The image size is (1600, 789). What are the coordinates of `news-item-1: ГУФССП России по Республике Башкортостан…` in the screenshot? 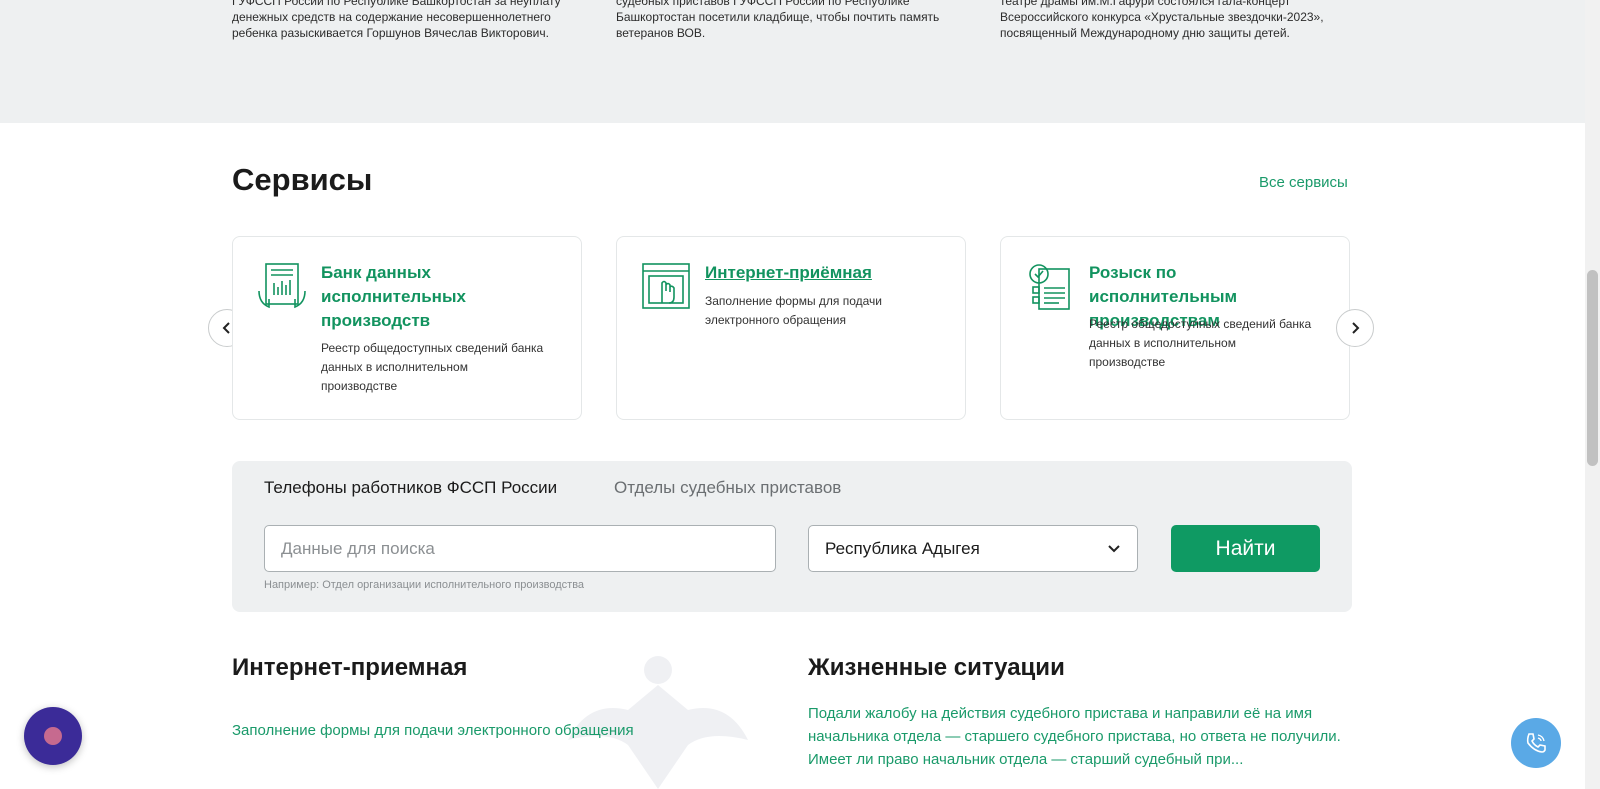 It's located at (404, 20).